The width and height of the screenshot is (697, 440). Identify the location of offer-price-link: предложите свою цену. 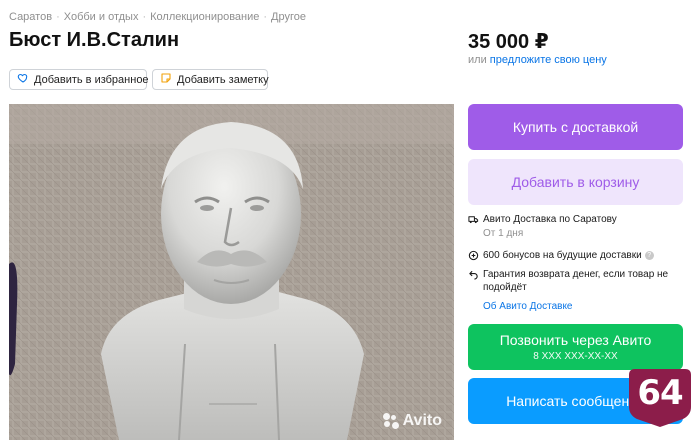
(548, 60).